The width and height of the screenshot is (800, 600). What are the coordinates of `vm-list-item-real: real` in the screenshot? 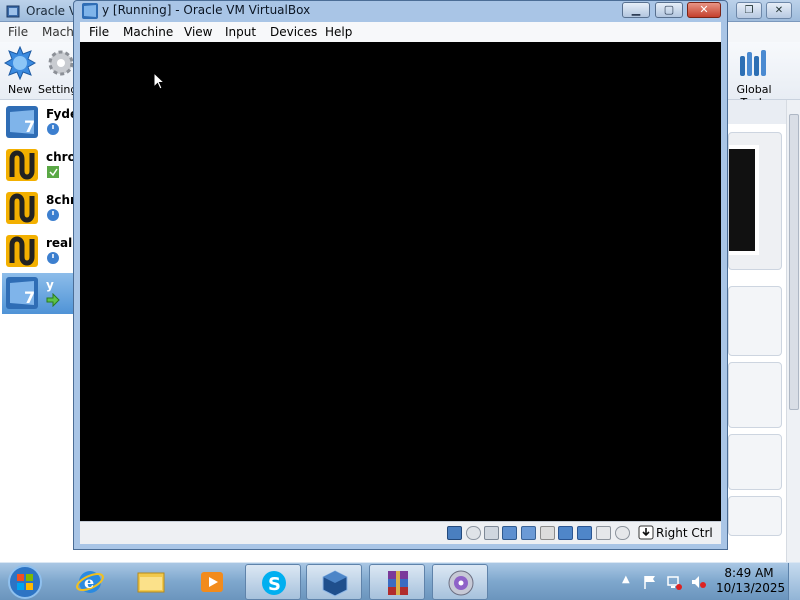 It's located at (38, 251).